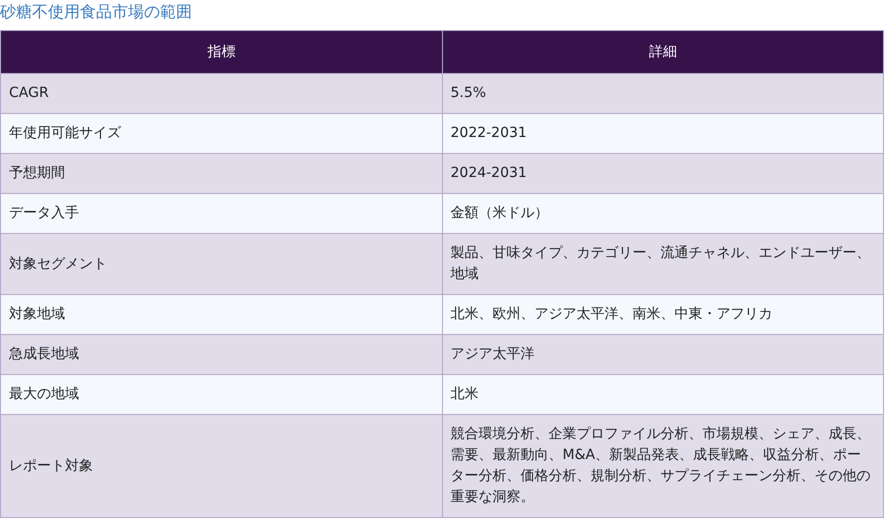 This screenshot has width=886, height=525. Describe the element at coordinates (221, 466) in the screenshot. I see `table-cell: レポート対象` at that location.